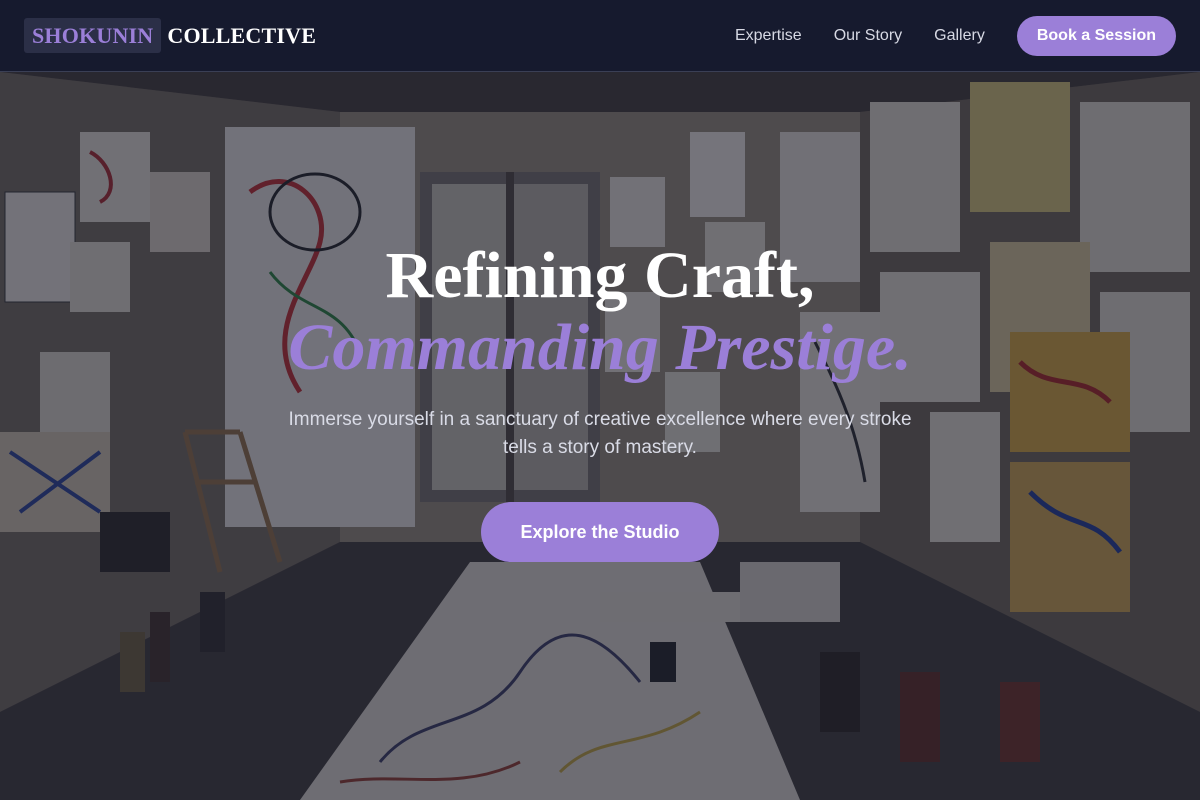 This screenshot has width=1200, height=800. I want to click on brand-logo: SHOKUNIN COLLECTIVE, so click(170, 35).